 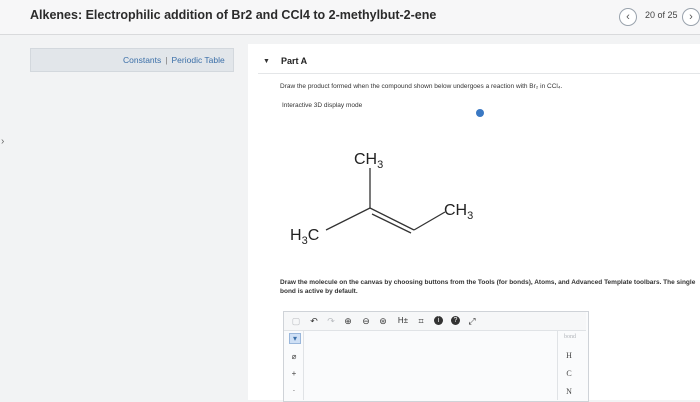 What do you see at coordinates (142, 60) in the screenshot?
I see `constants-link: Constants` at bounding box center [142, 60].